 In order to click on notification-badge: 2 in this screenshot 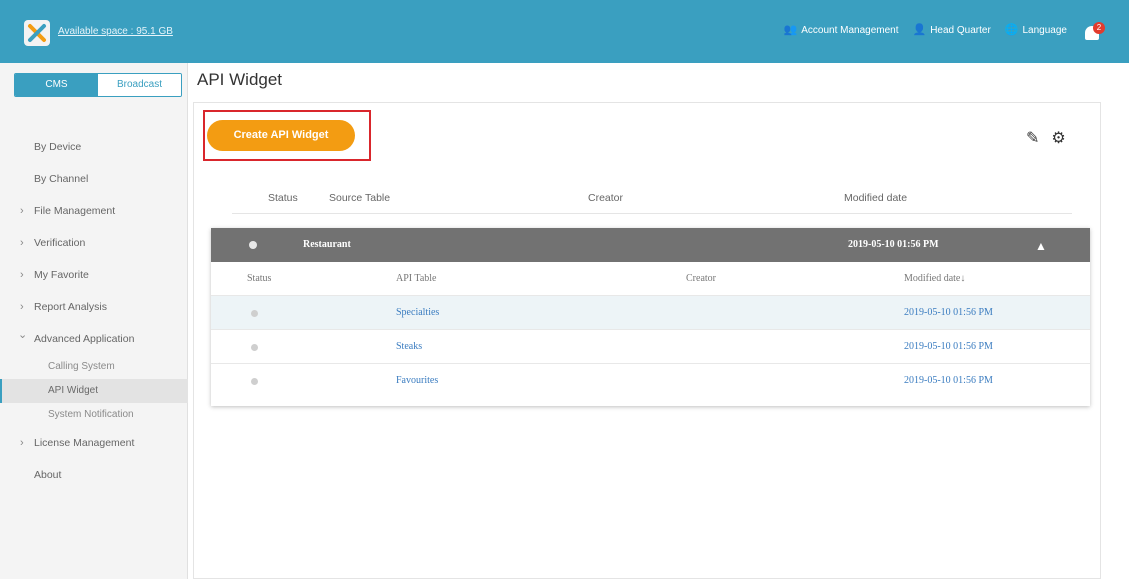, I will do `click(1099, 28)`.